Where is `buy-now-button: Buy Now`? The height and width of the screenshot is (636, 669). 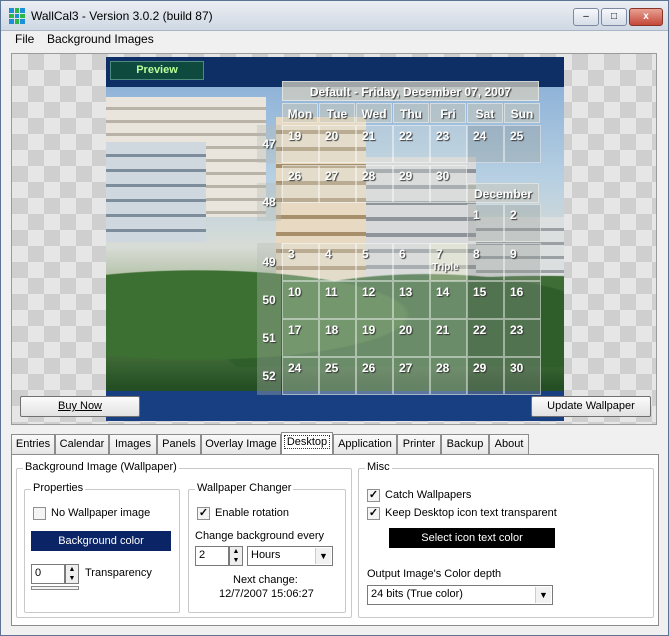 buy-now-button: Buy Now is located at coordinates (80, 406).